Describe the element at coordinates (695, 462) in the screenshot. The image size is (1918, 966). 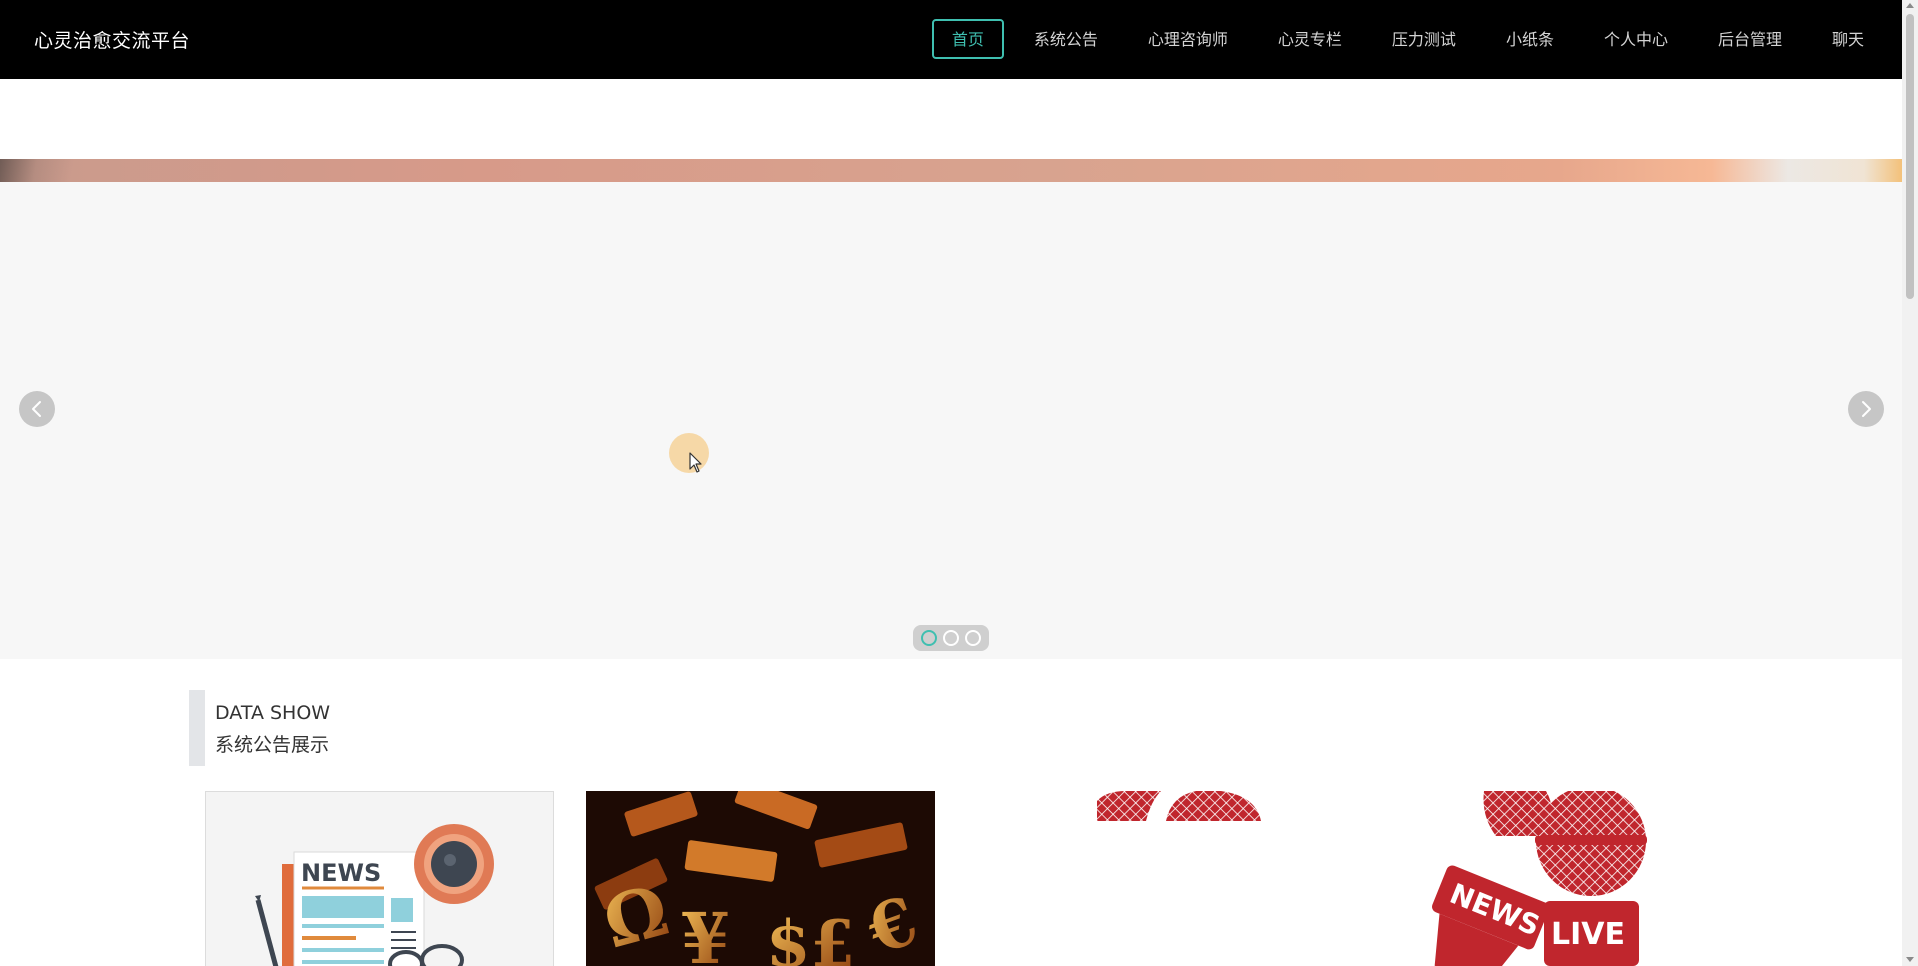
I see `mouse-pointer-icon` at that location.